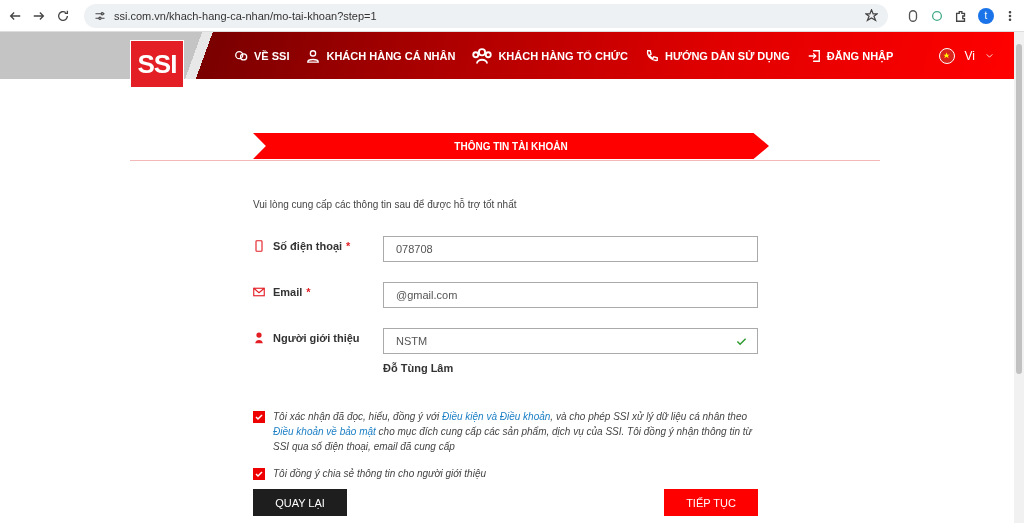  I want to click on consent-text: Tôi xác nhận đã đọc, hiểu, đồng ý với Điều kiện và Điều khoản, và cho phép SSI xử lý dữ liệu cá nhân theo Điều khoản về bảo mật cho mục đích cung cấp các sản phẩm, dịch vụ của SSI. Tôi đồng ý nhận thông tin từ SSI qua số điện thoại, email đã cung cấp, so click(513, 432).